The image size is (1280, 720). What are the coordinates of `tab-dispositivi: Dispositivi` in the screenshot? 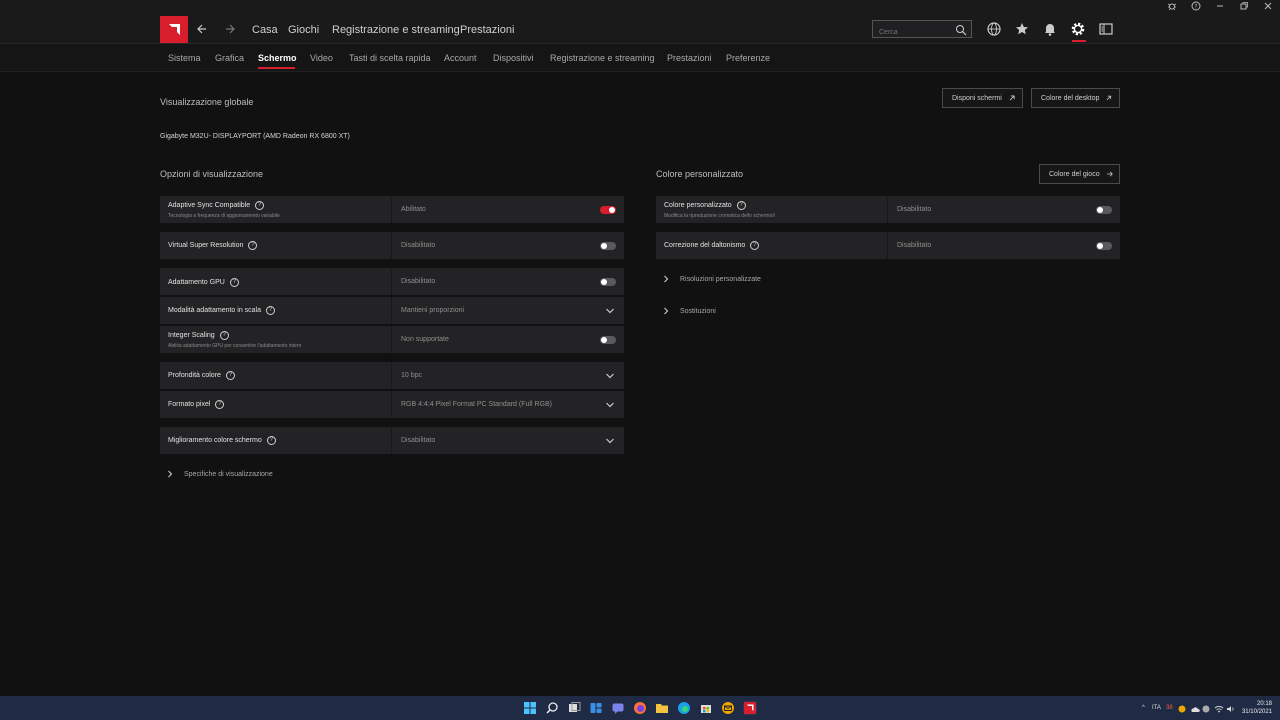 It's located at (513, 58).